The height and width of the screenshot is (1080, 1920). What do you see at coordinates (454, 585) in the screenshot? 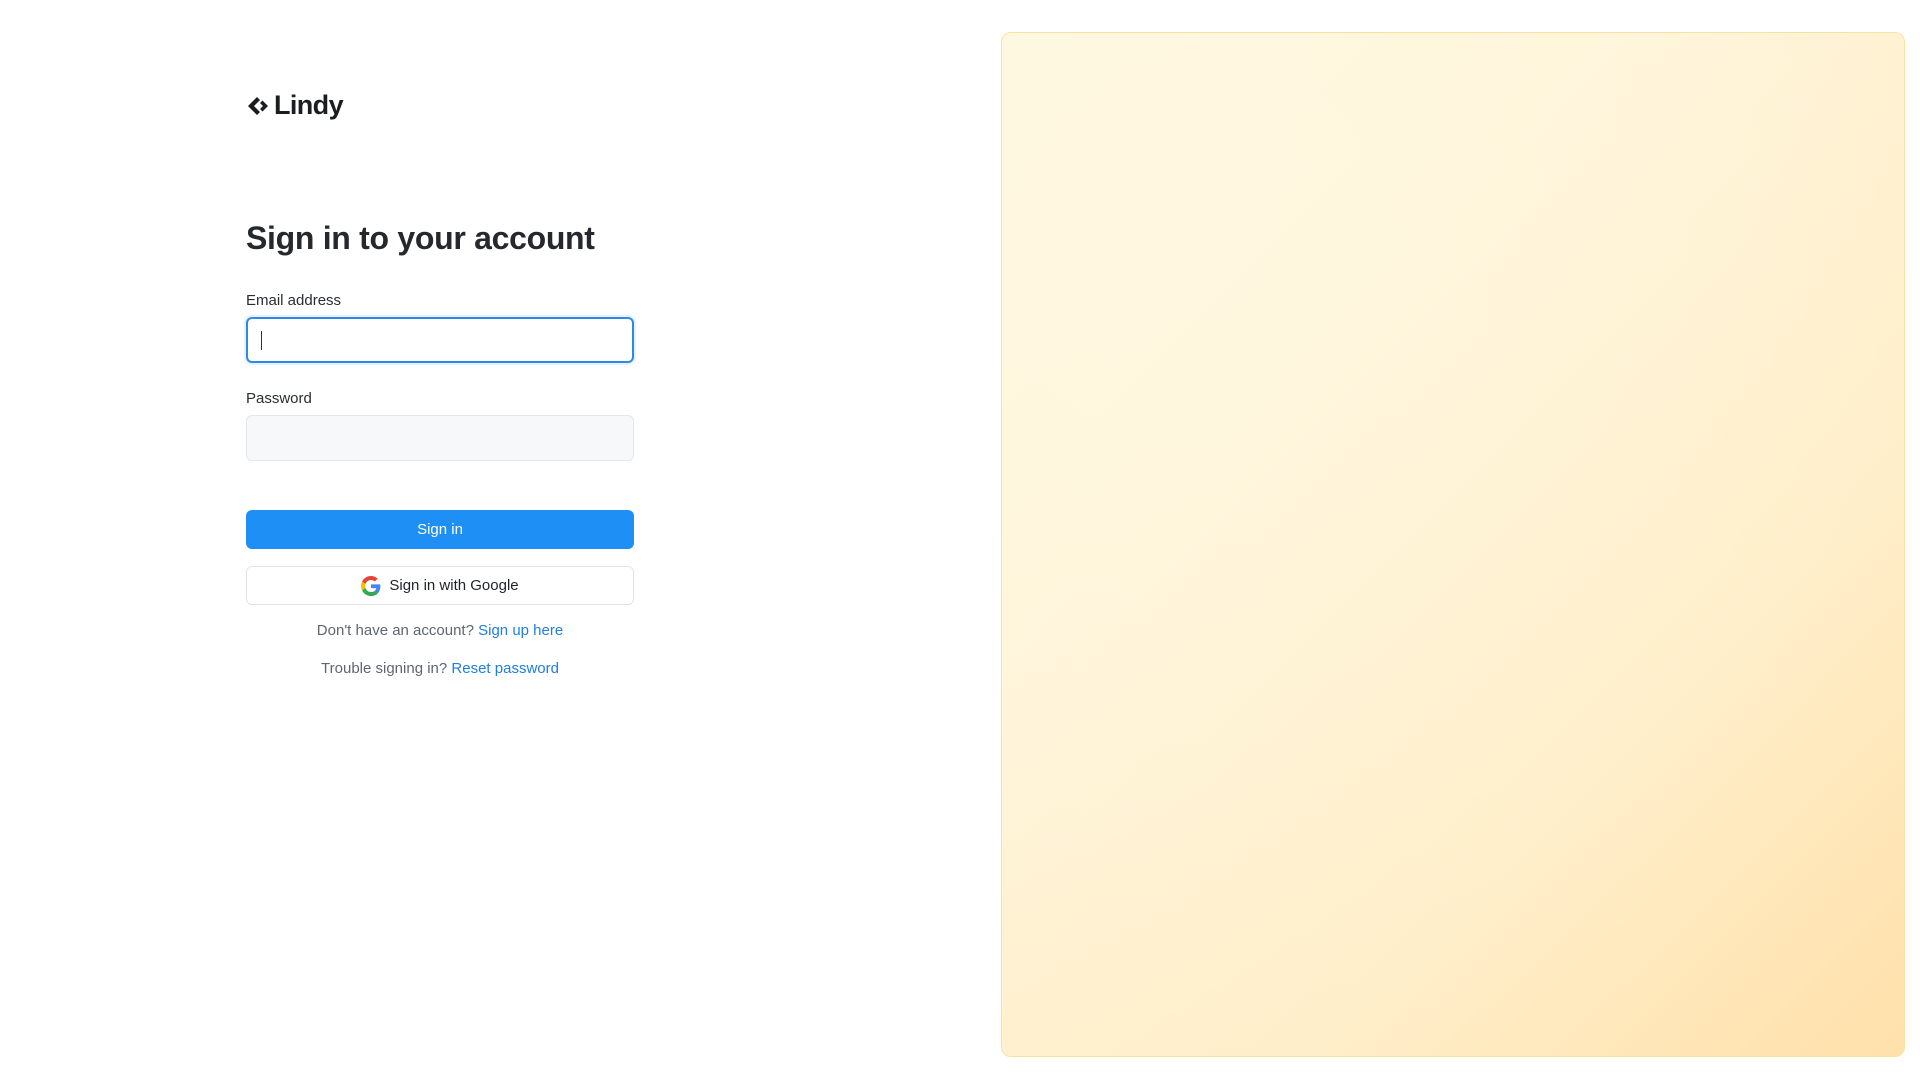
I see `google-button-label: Sign in with Google` at bounding box center [454, 585].